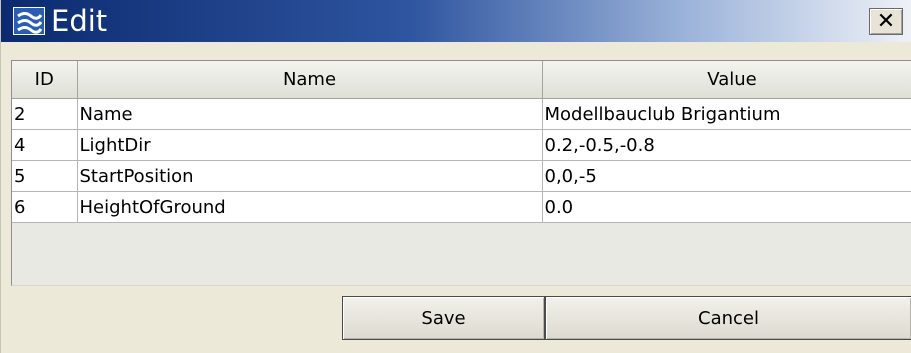 This screenshot has width=911, height=353. I want to click on cell-id: 6, so click(45, 207).